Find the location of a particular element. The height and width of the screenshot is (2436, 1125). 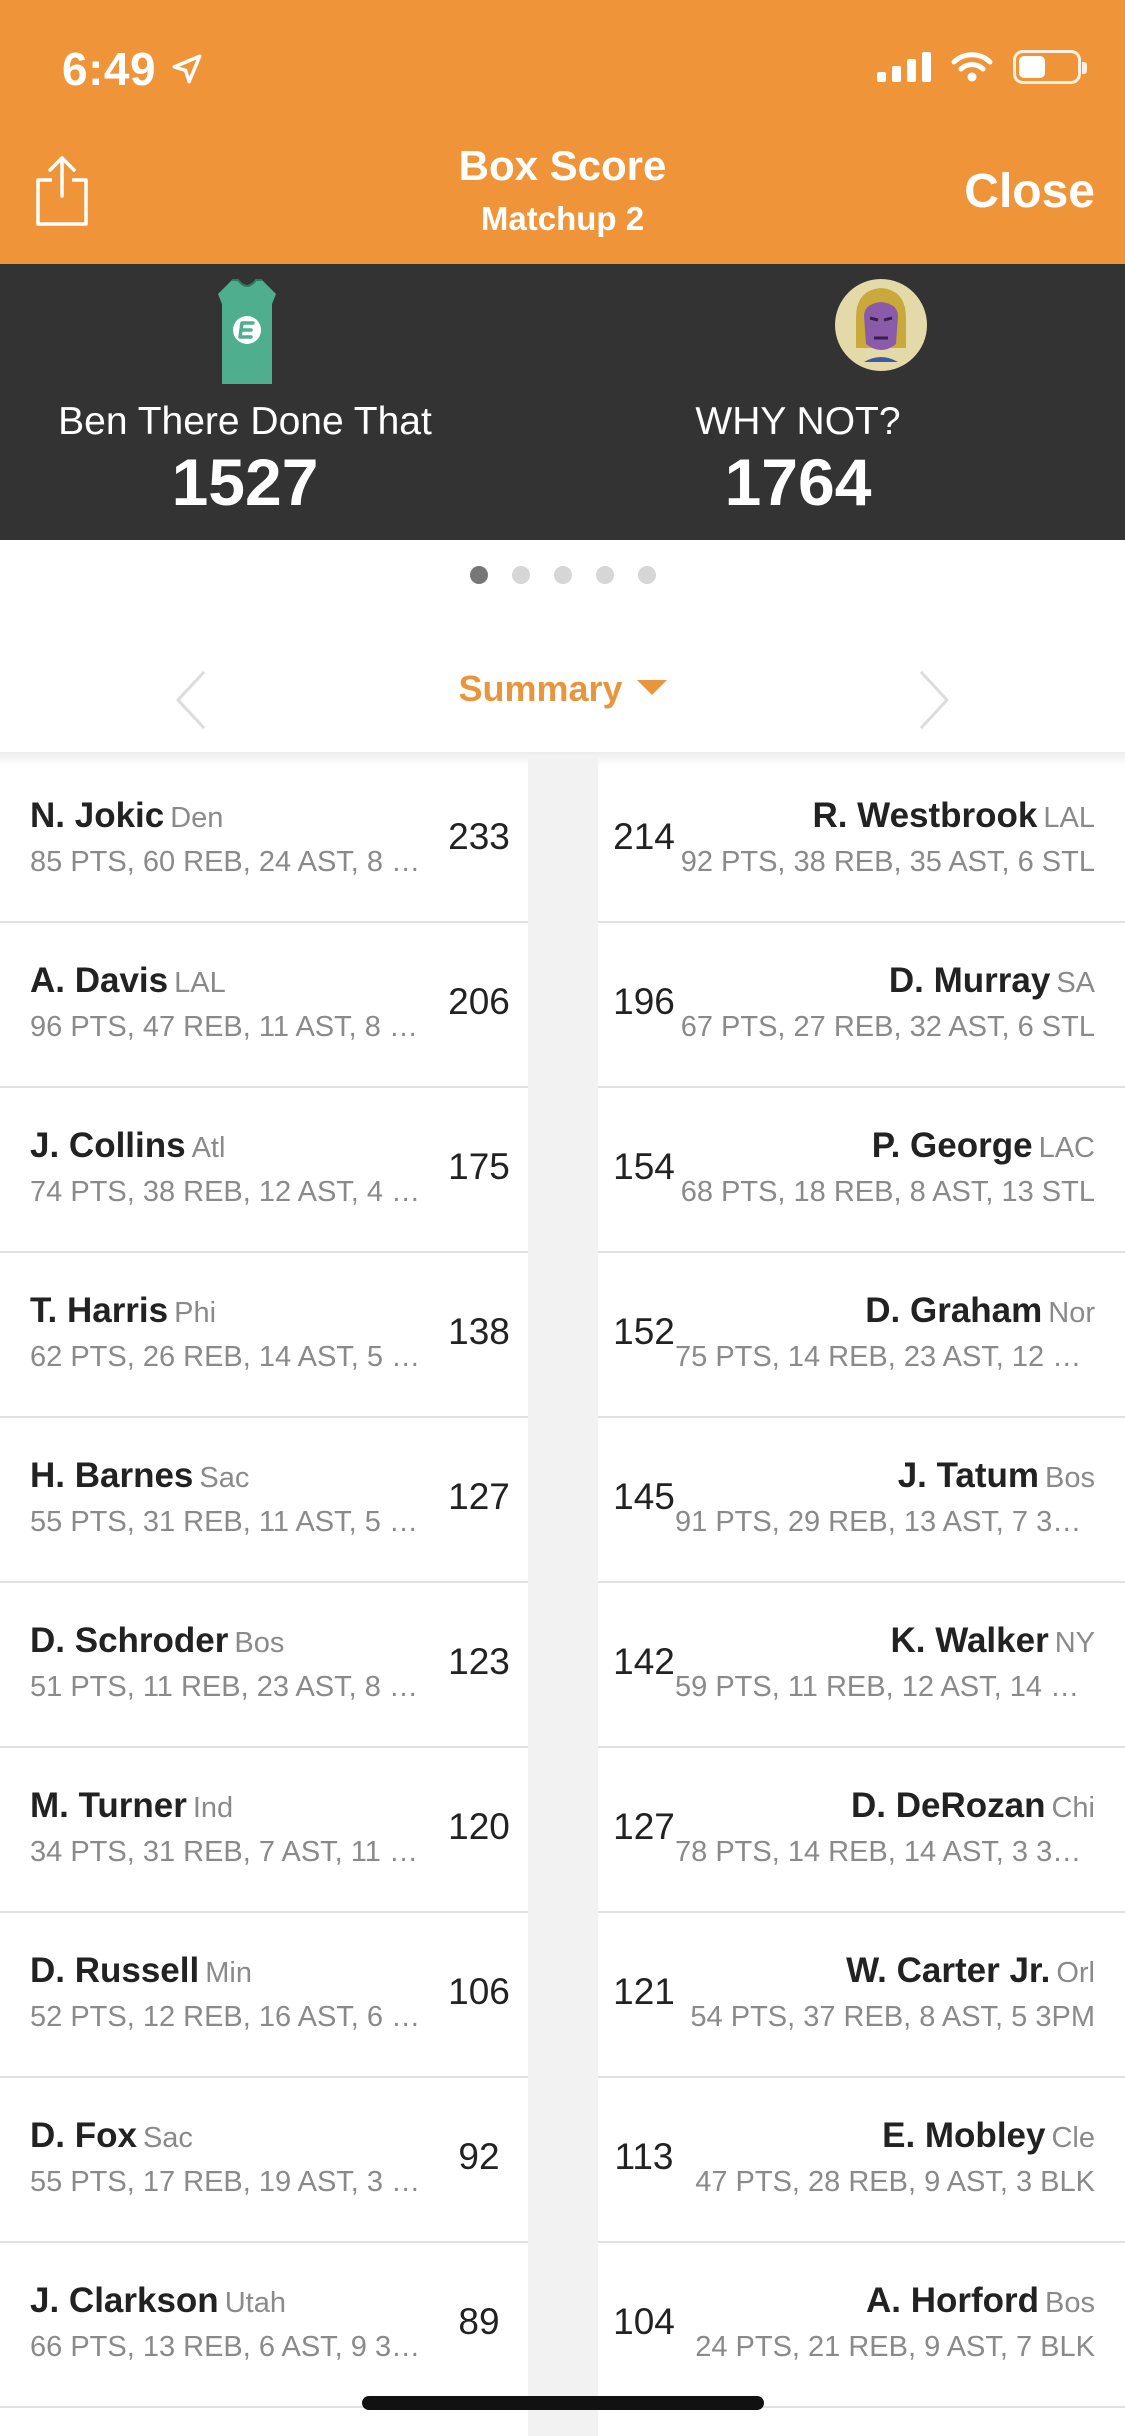

battery-icon is located at coordinates (1050, 67).